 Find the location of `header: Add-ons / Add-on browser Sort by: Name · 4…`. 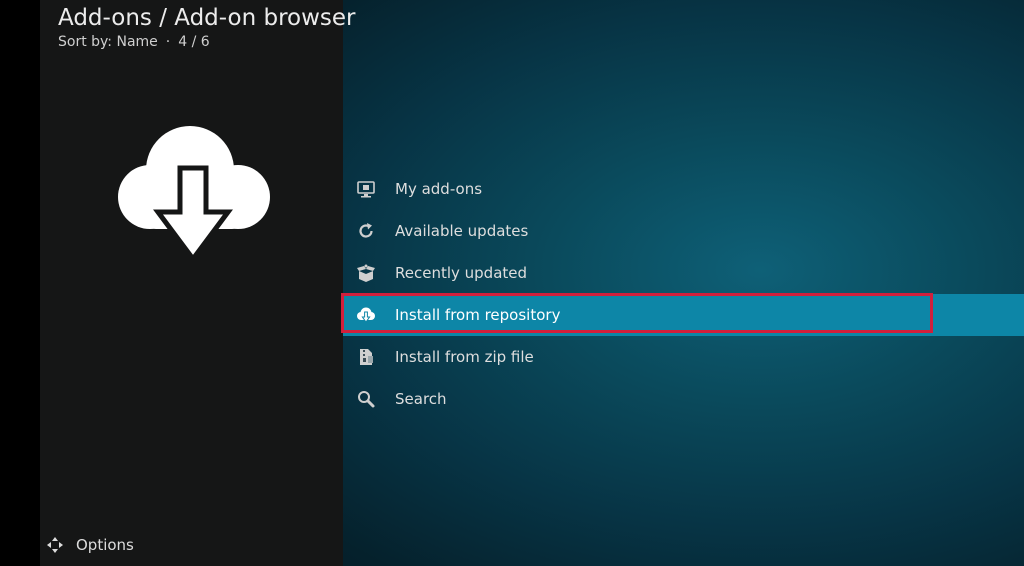

header: Add-ons / Add-on browser Sort by: Name · 4… is located at coordinates (207, 27).